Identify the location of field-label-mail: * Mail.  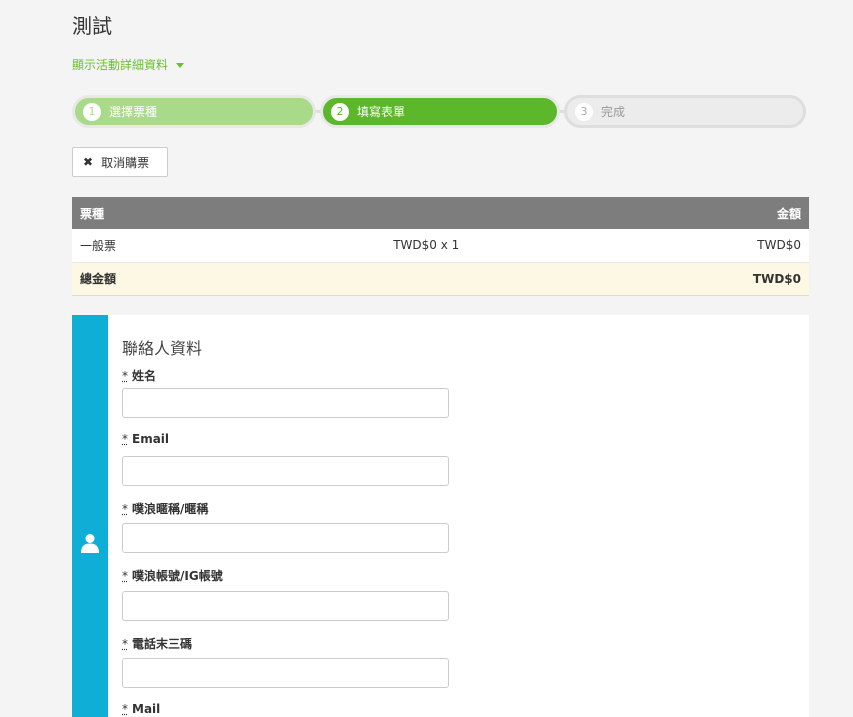
(141, 709).